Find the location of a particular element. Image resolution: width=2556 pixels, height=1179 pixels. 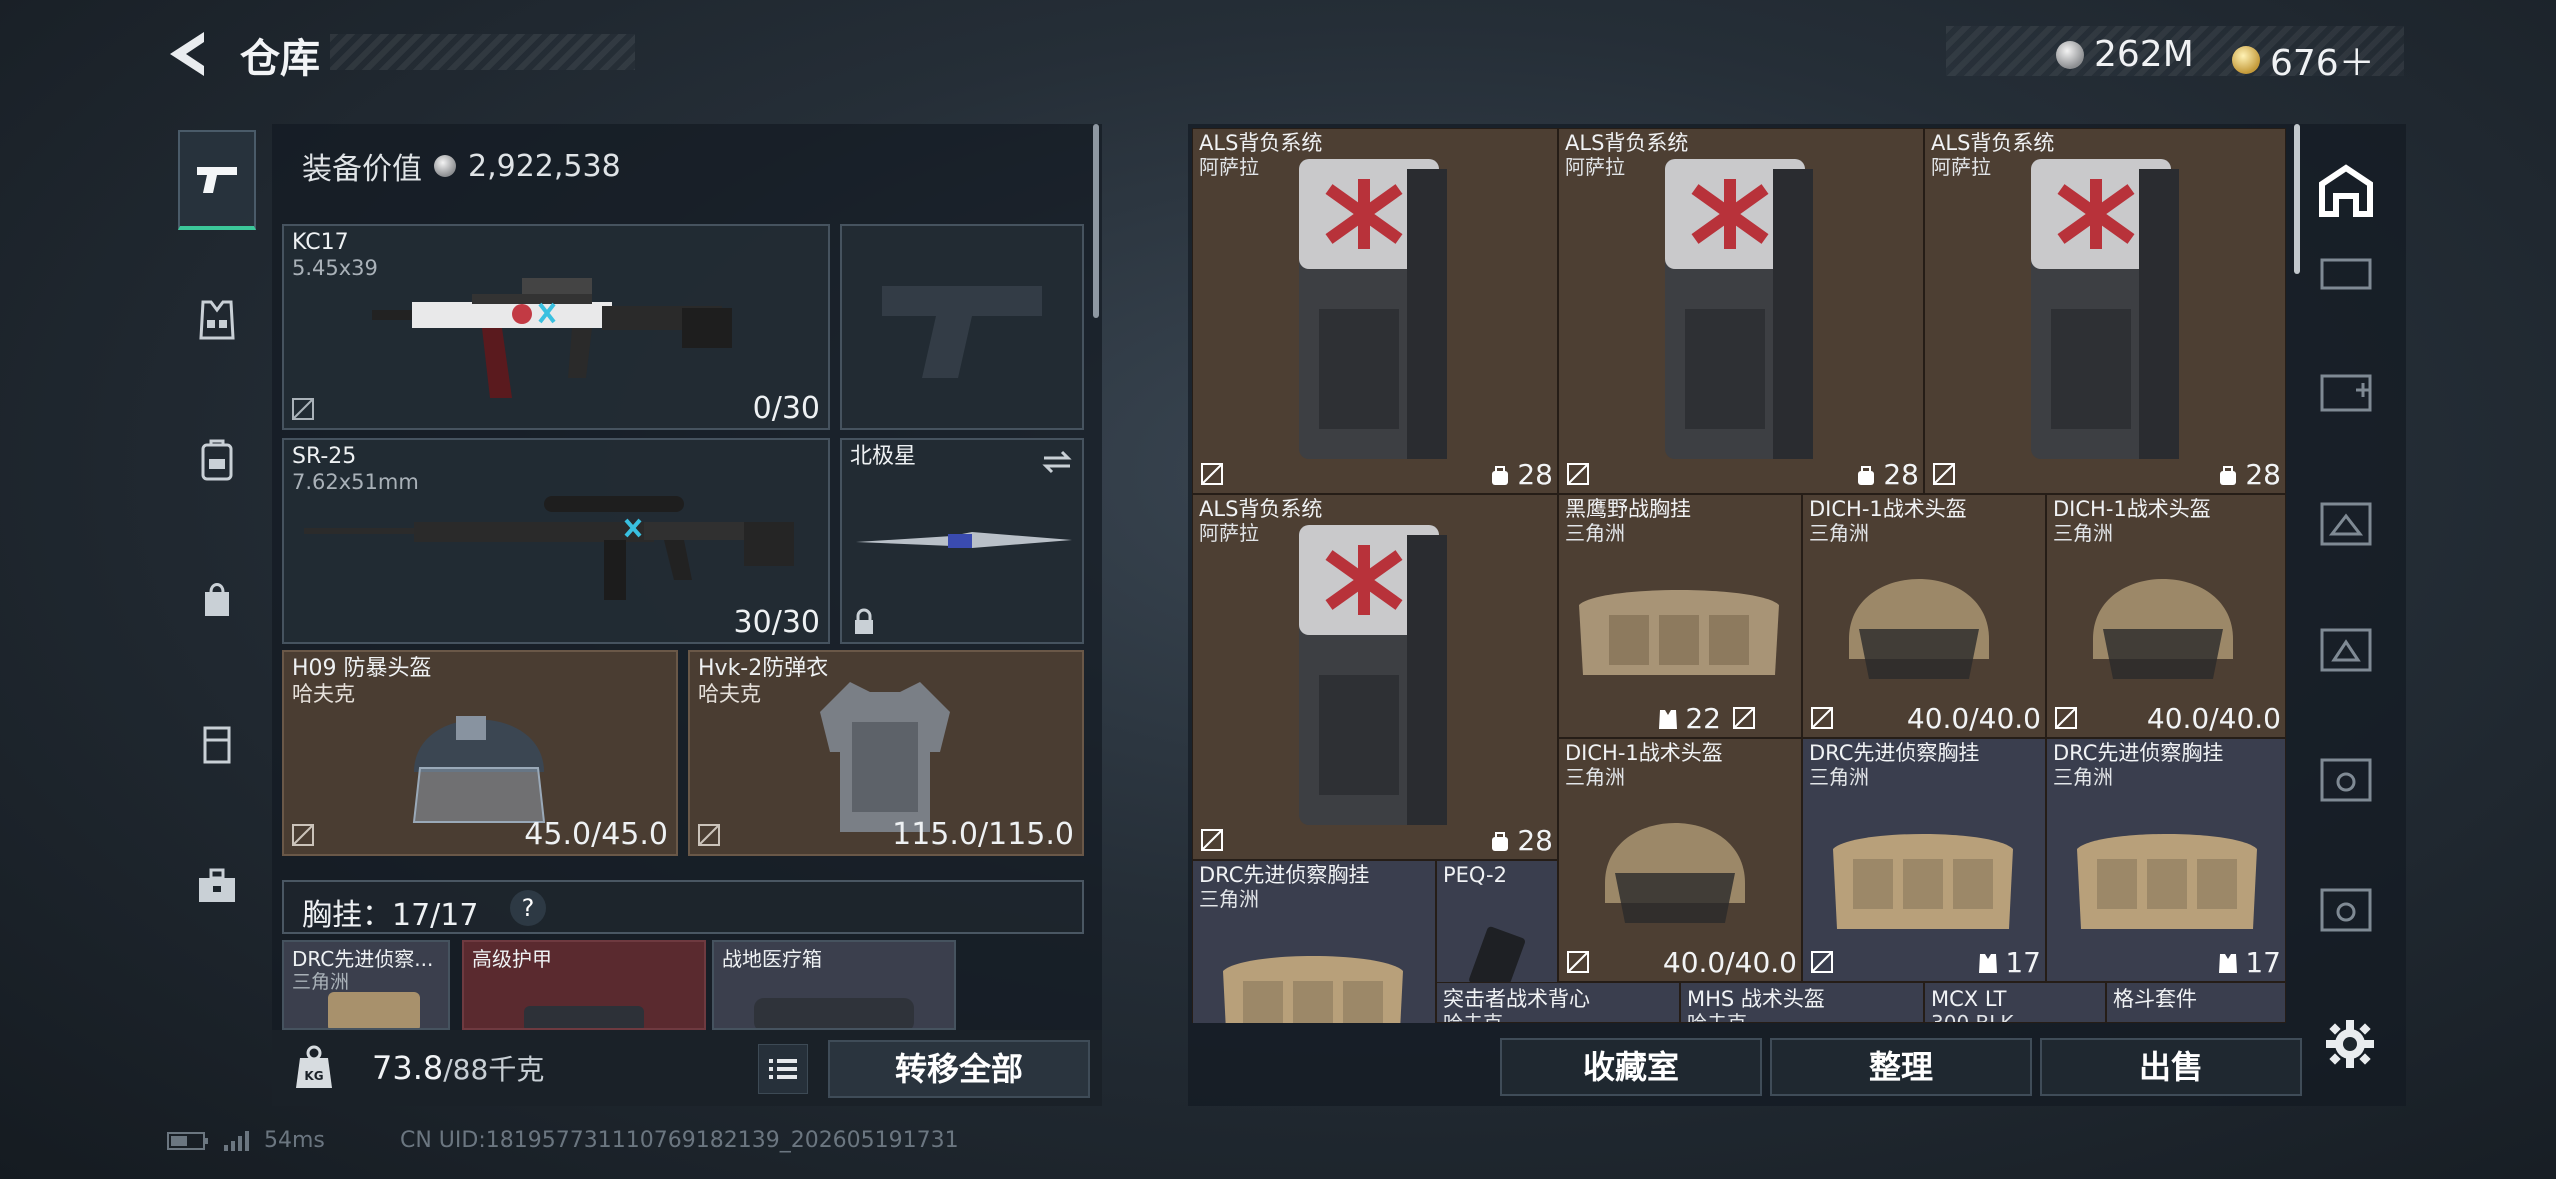

storage-item-chest-rig: DRC先进侦察胸挂 三角洲 is located at coordinates (1314, 941).